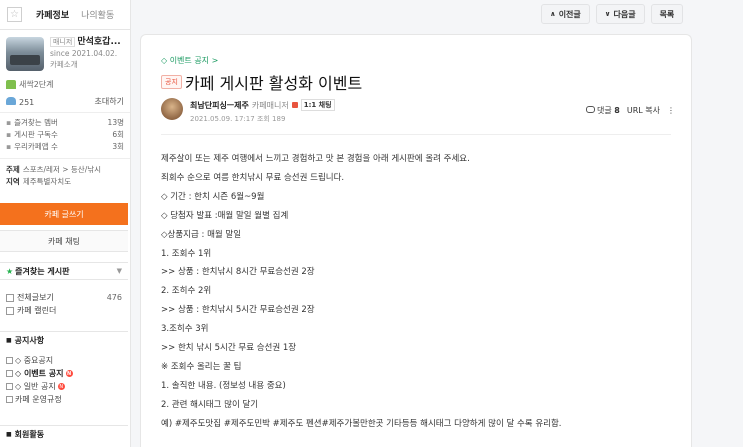 The height and width of the screenshot is (447, 743). Describe the element at coordinates (64, 297) in the screenshot. I see `sidebar-item-all-posts: 전체글보기 476` at that location.